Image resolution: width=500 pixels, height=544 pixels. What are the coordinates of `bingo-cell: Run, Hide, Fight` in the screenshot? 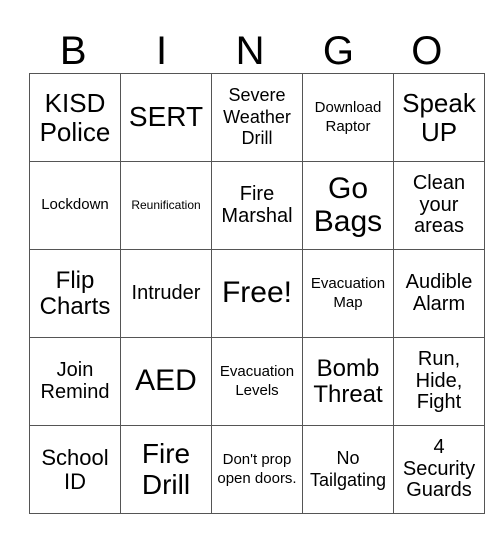 It's located at (439, 381).